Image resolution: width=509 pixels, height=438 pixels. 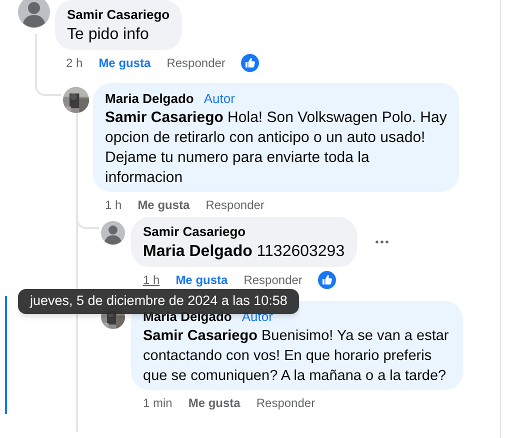 I want to click on author-name: Maria Delgado, so click(x=149, y=98).